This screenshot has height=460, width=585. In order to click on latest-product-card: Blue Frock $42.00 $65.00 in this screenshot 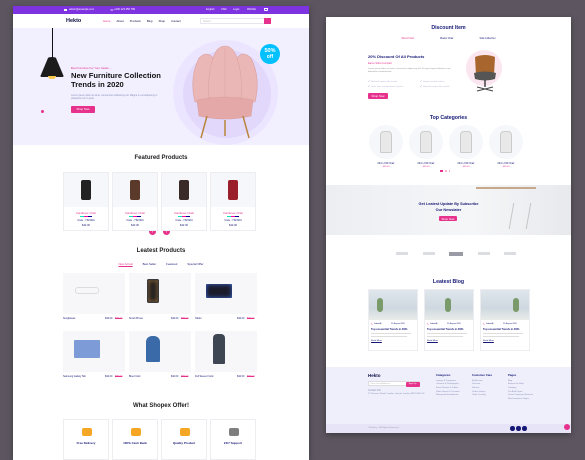, I will do `click(160, 357)`.